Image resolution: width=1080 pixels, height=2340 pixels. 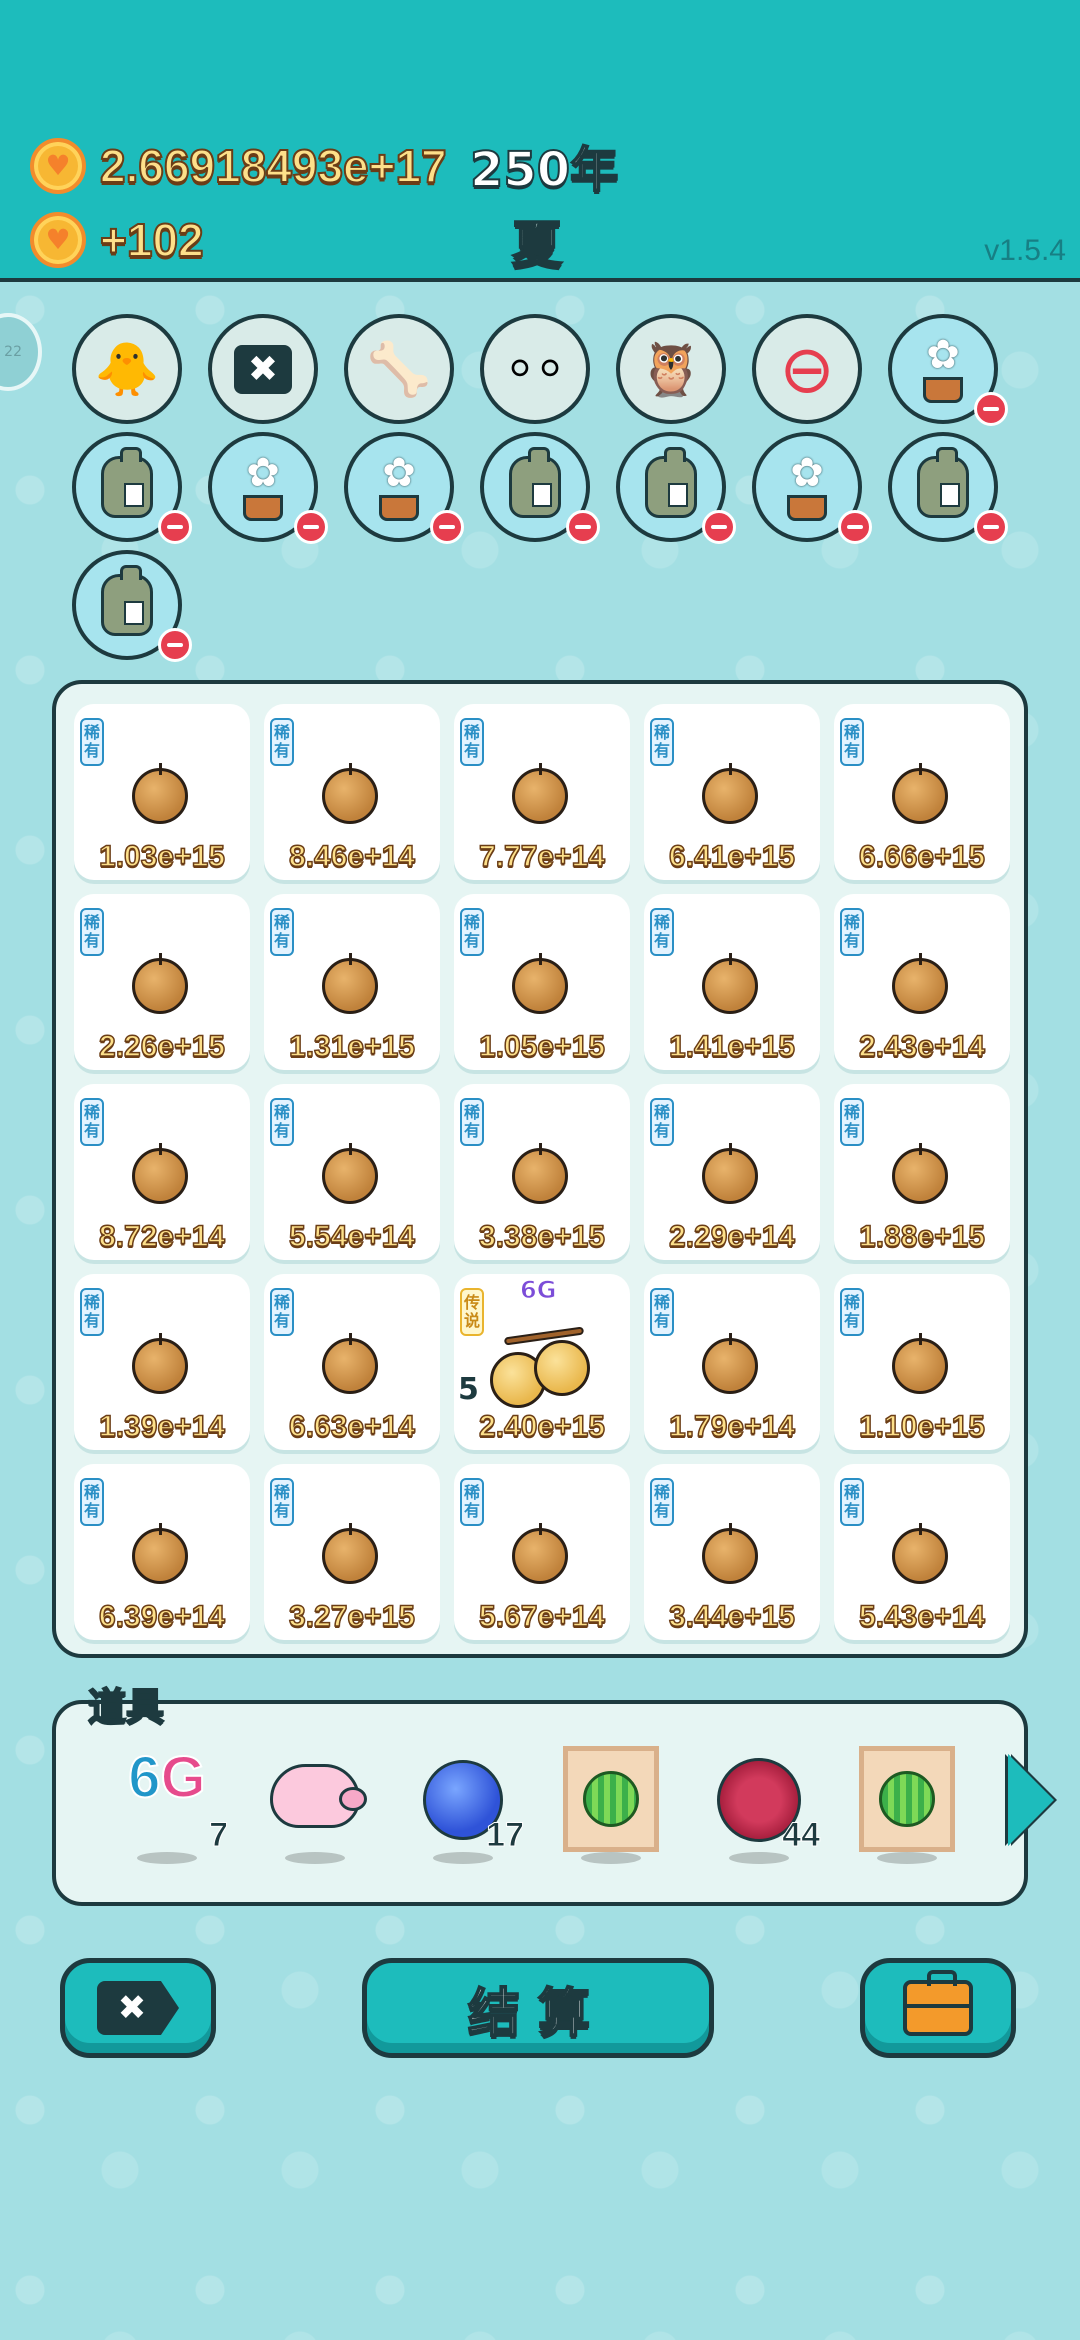 I want to click on egg-tray-icon: ⚪⚪, so click(x=535, y=369).